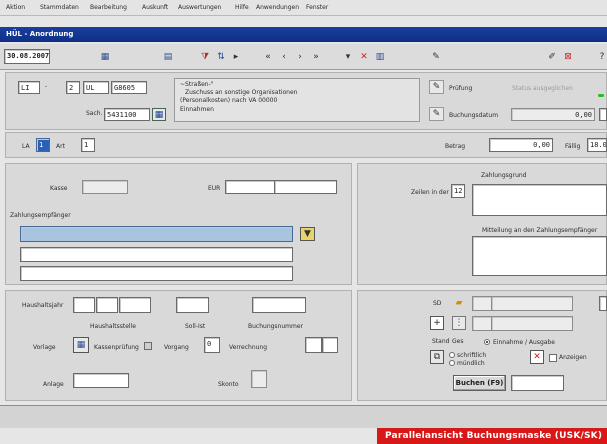  What do you see at coordinates (214, 188) in the screenshot?
I see `eur-label: EUR` at bounding box center [214, 188].